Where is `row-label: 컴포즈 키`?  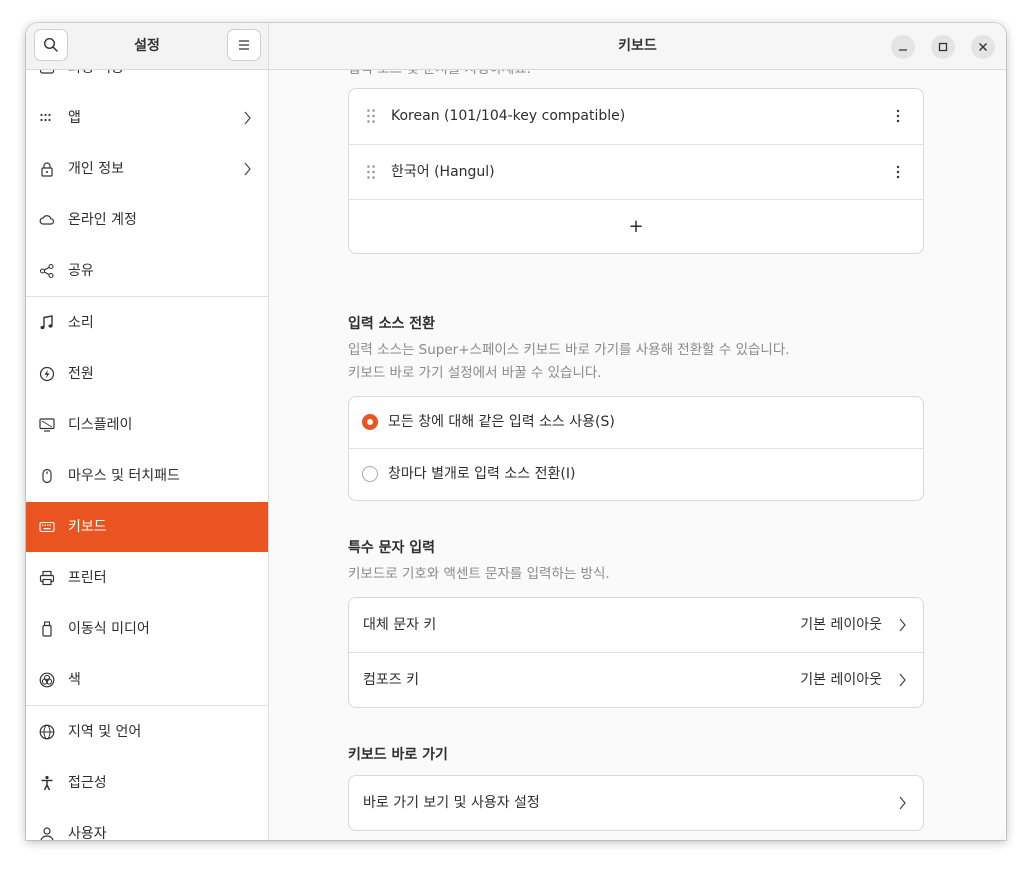 row-label: 컴포즈 키 is located at coordinates (391, 680).